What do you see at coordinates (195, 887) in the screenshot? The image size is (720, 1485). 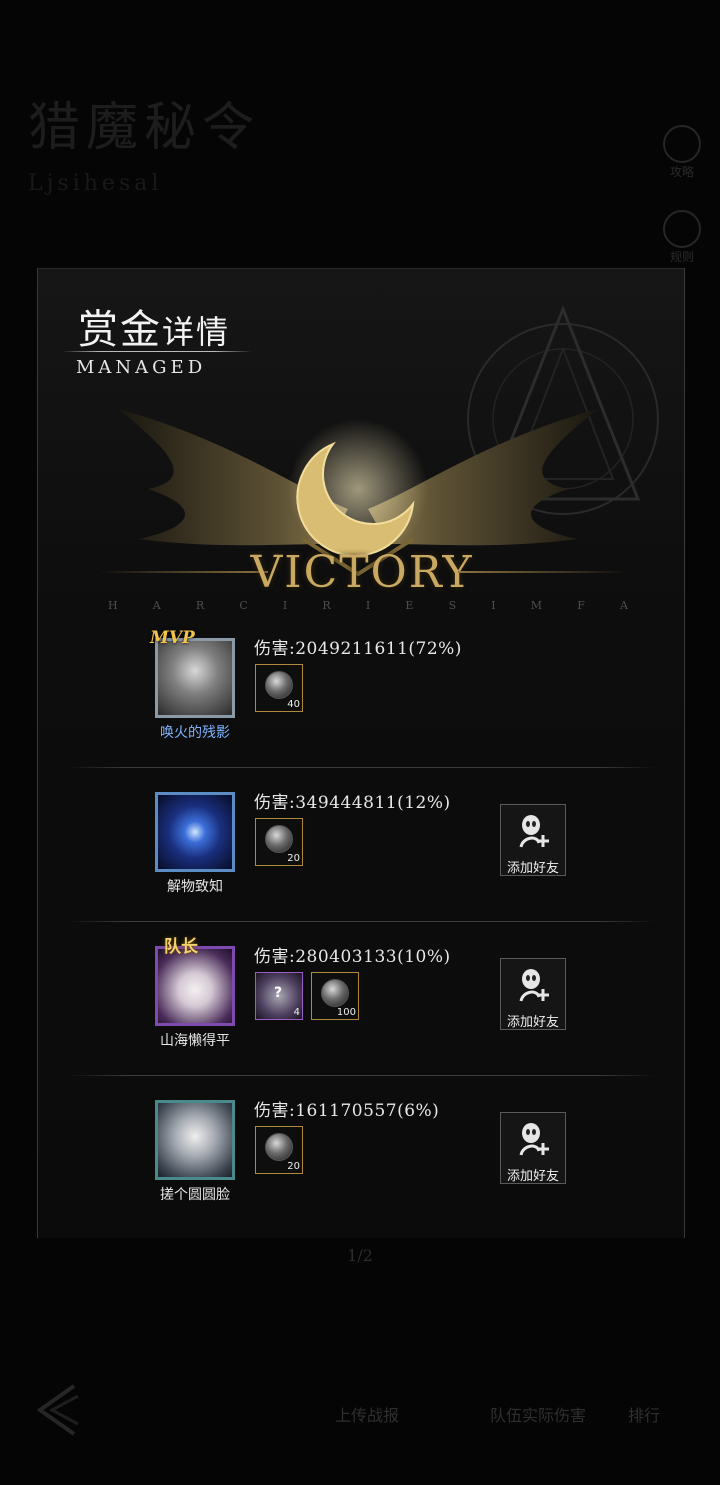 I see `player-name: 解物致知` at bounding box center [195, 887].